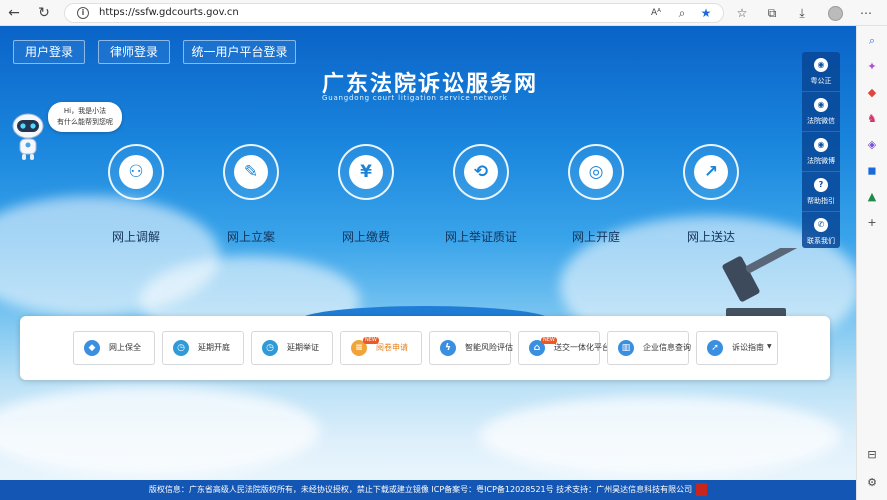  I want to click on shield-icon: ◆, so click(92, 348).